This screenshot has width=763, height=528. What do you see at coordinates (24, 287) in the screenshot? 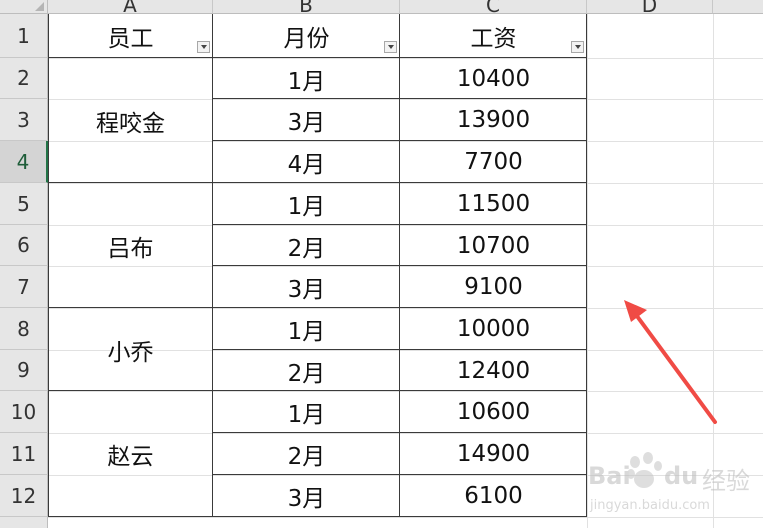
I see `row-header-7: 7` at bounding box center [24, 287].